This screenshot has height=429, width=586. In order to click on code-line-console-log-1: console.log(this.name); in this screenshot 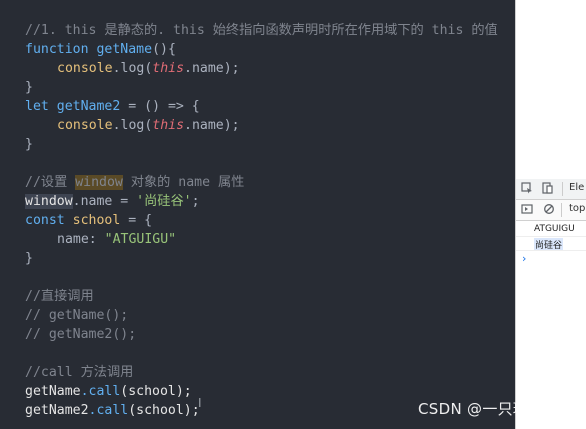, I will do `click(148, 68)`.